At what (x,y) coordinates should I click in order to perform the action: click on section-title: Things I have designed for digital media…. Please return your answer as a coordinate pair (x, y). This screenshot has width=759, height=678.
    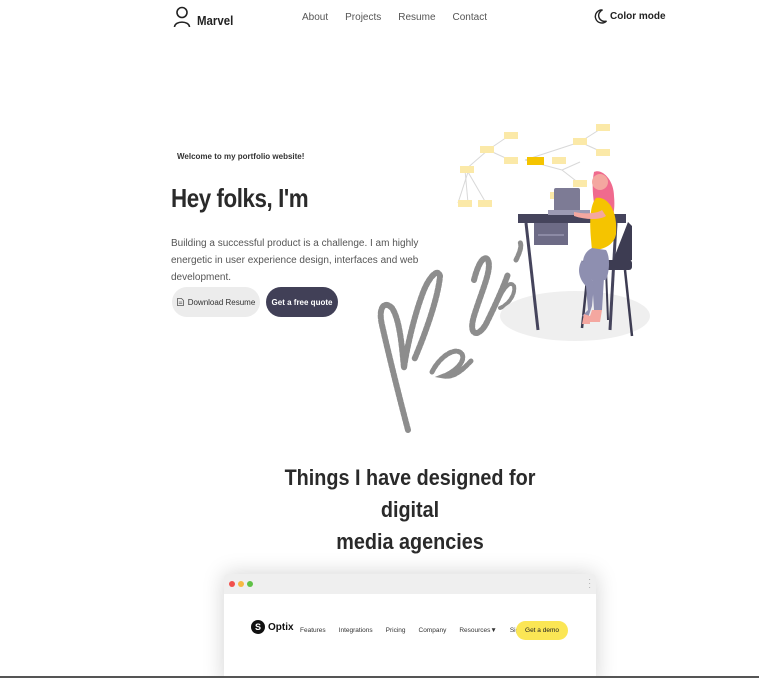
    Looking at the image, I should click on (410, 510).